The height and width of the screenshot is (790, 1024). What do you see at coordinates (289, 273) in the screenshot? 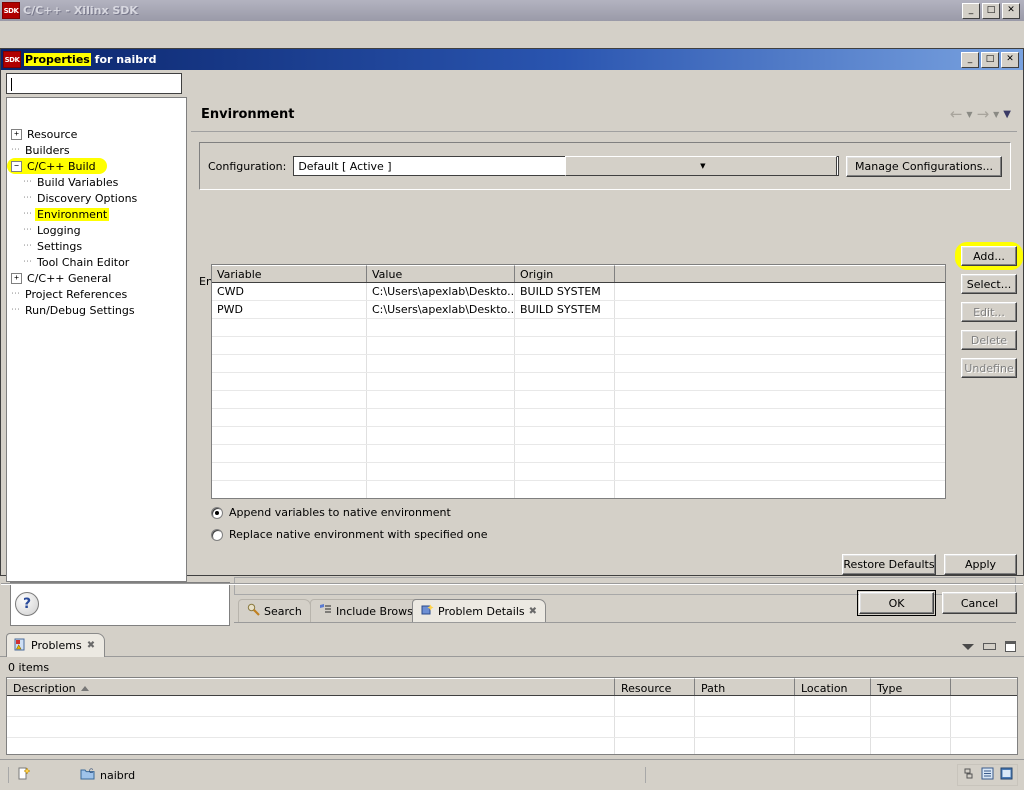
I see `column-header-variable: Variable` at bounding box center [289, 273].